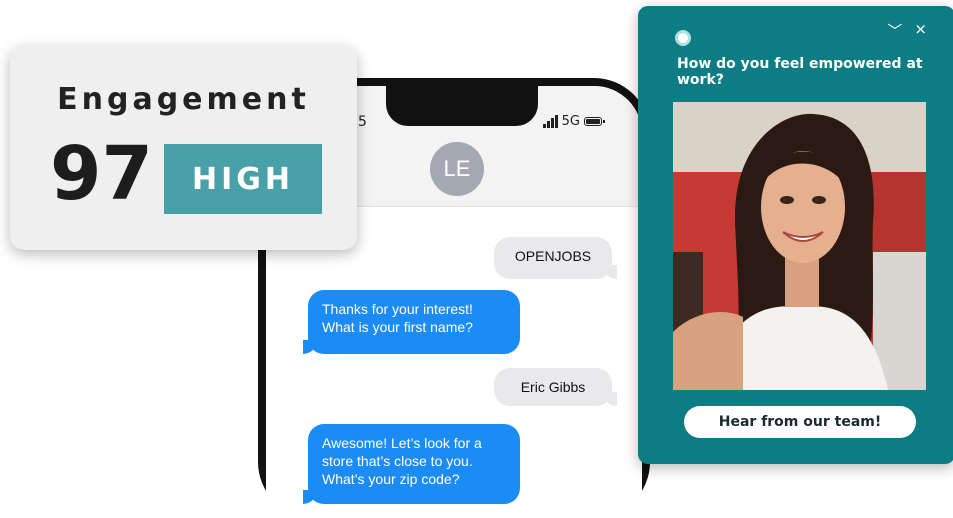 The image size is (953, 518). What do you see at coordinates (457, 169) in the screenshot?
I see `contact-avatar: LE` at bounding box center [457, 169].